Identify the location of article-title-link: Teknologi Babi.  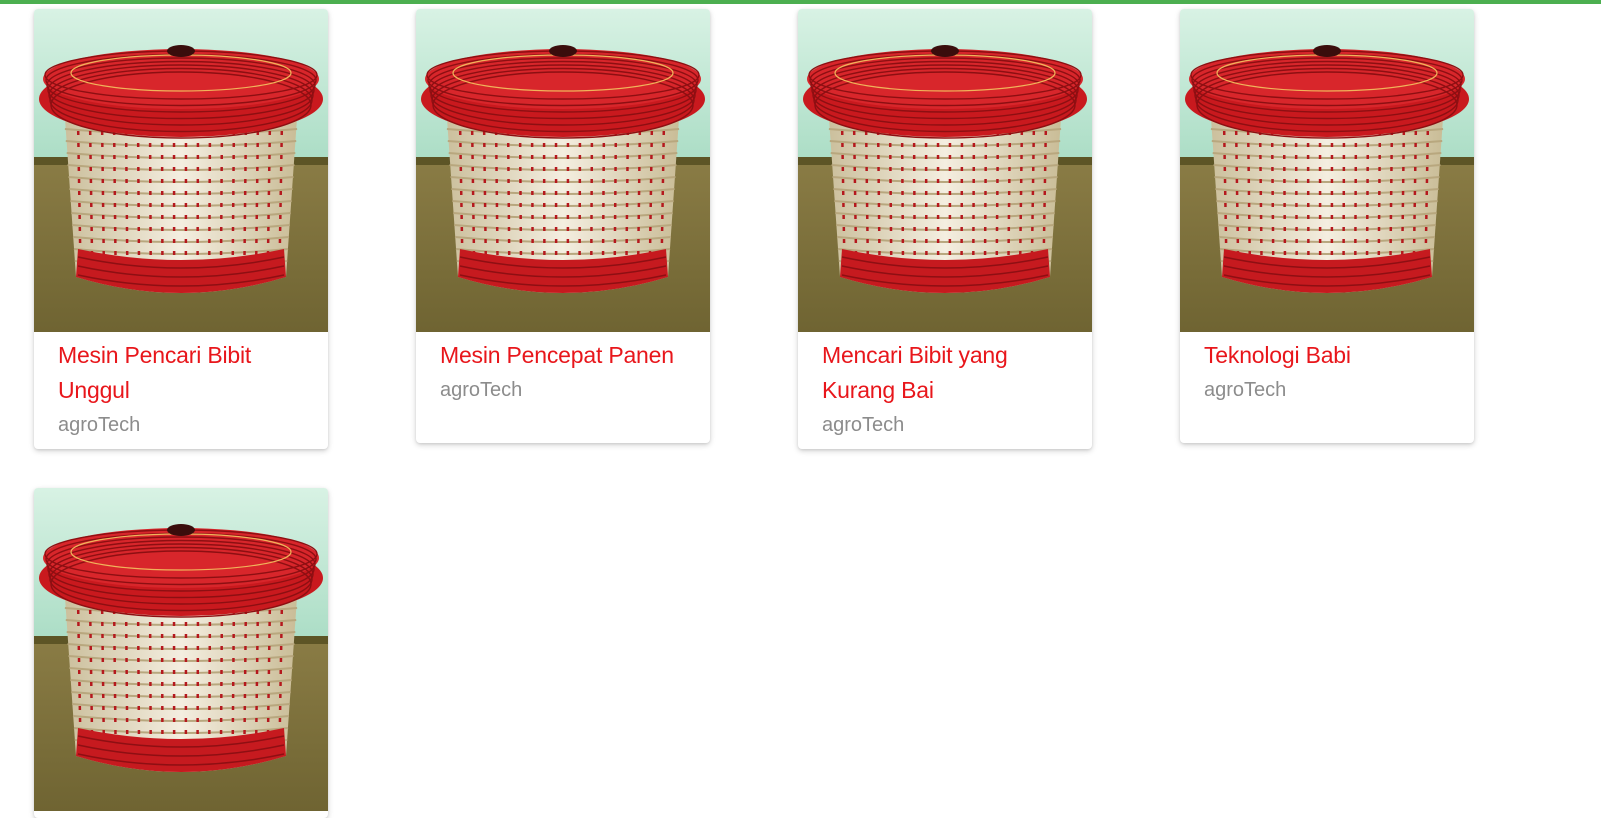
(1327, 355).